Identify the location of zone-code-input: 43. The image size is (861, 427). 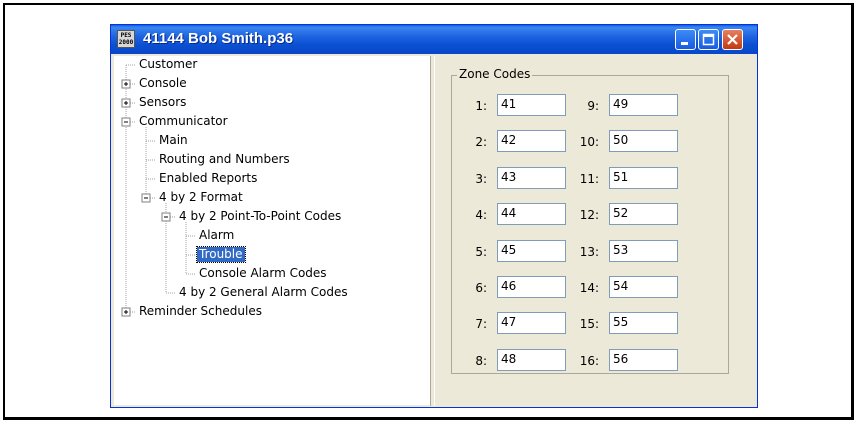
(531, 177).